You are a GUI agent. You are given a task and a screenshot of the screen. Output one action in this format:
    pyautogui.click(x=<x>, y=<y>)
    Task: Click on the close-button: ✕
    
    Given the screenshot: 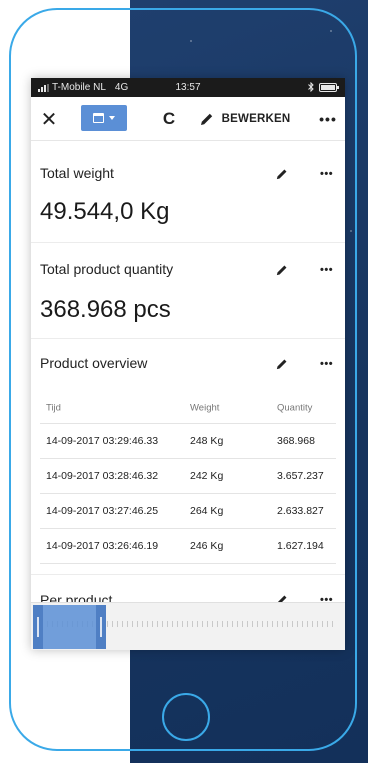 What is the action you would take?
    pyautogui.click(x=49, y=119)
    